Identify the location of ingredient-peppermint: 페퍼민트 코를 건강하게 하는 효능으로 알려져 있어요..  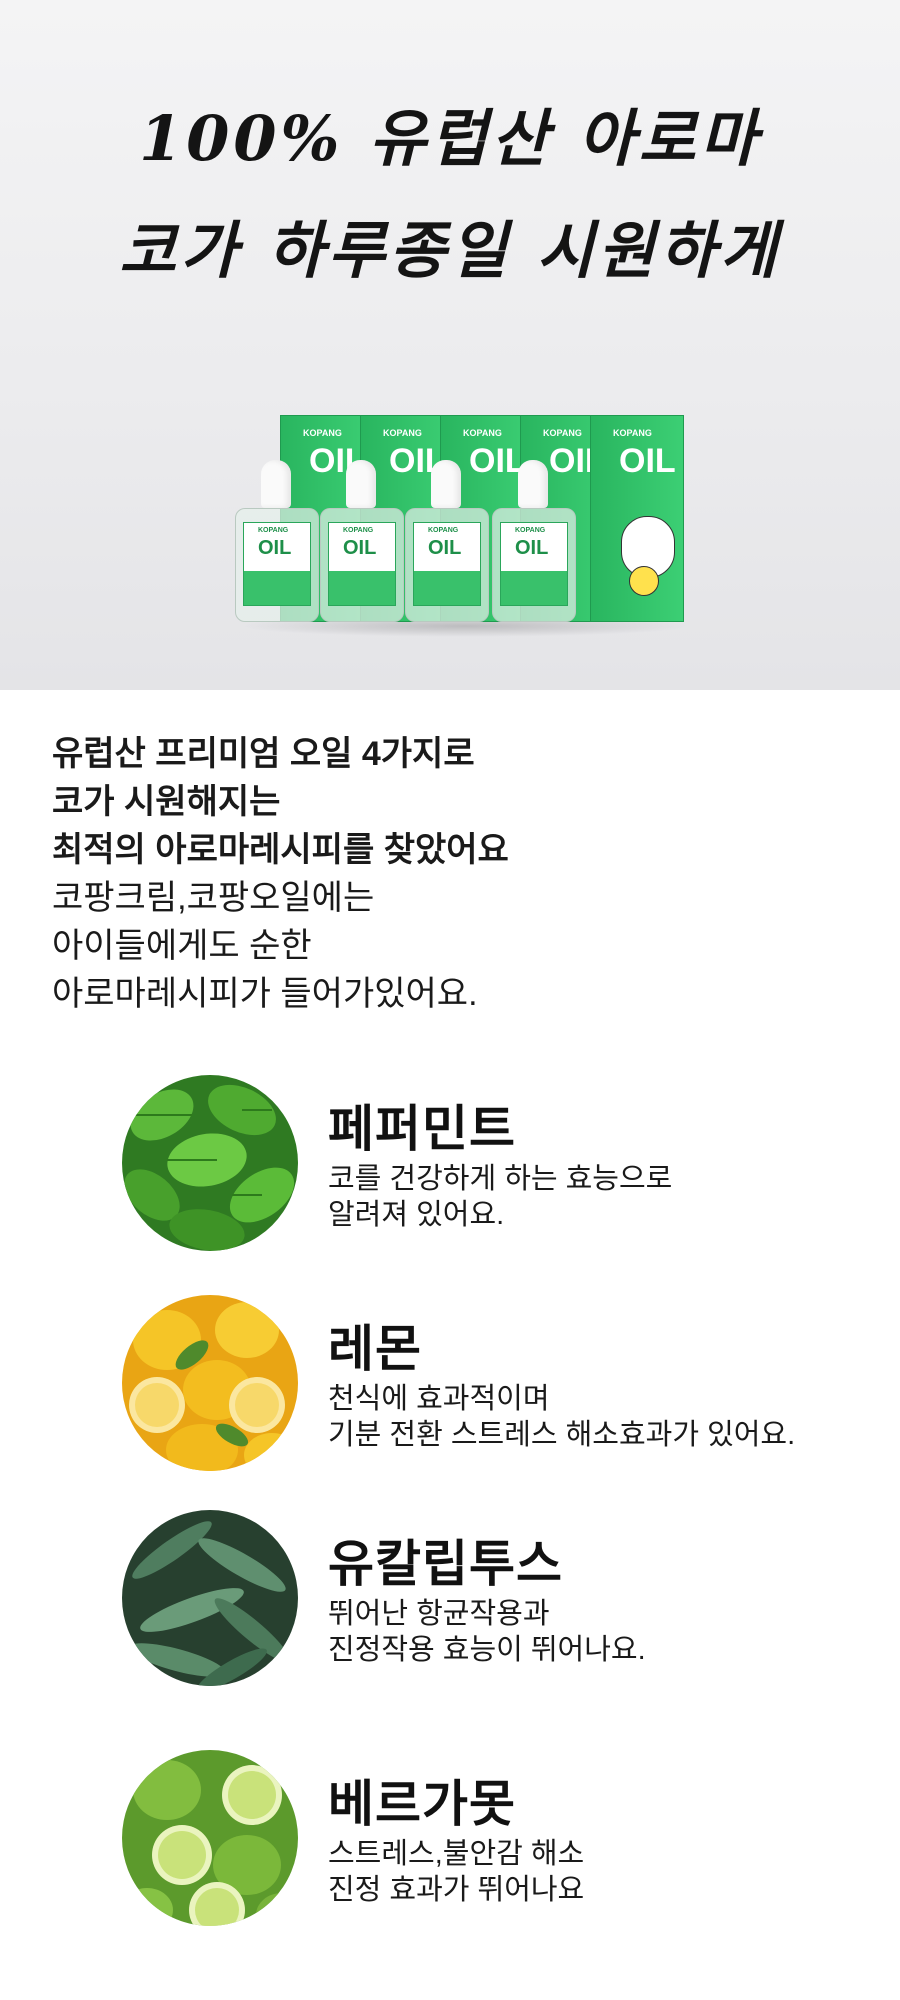
(482, 1165).